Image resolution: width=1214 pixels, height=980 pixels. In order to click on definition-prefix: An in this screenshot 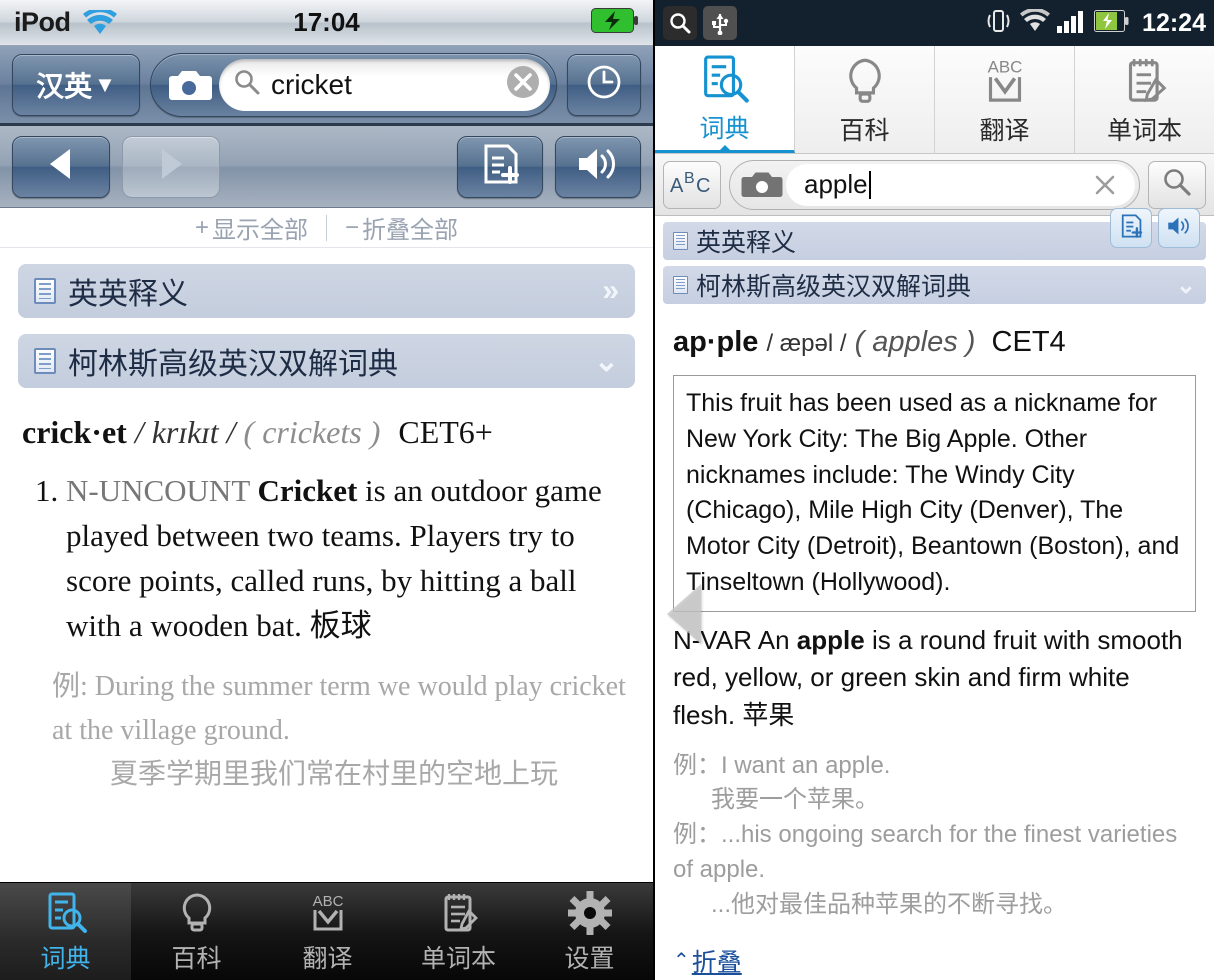, I will do `click(774, 639)`.